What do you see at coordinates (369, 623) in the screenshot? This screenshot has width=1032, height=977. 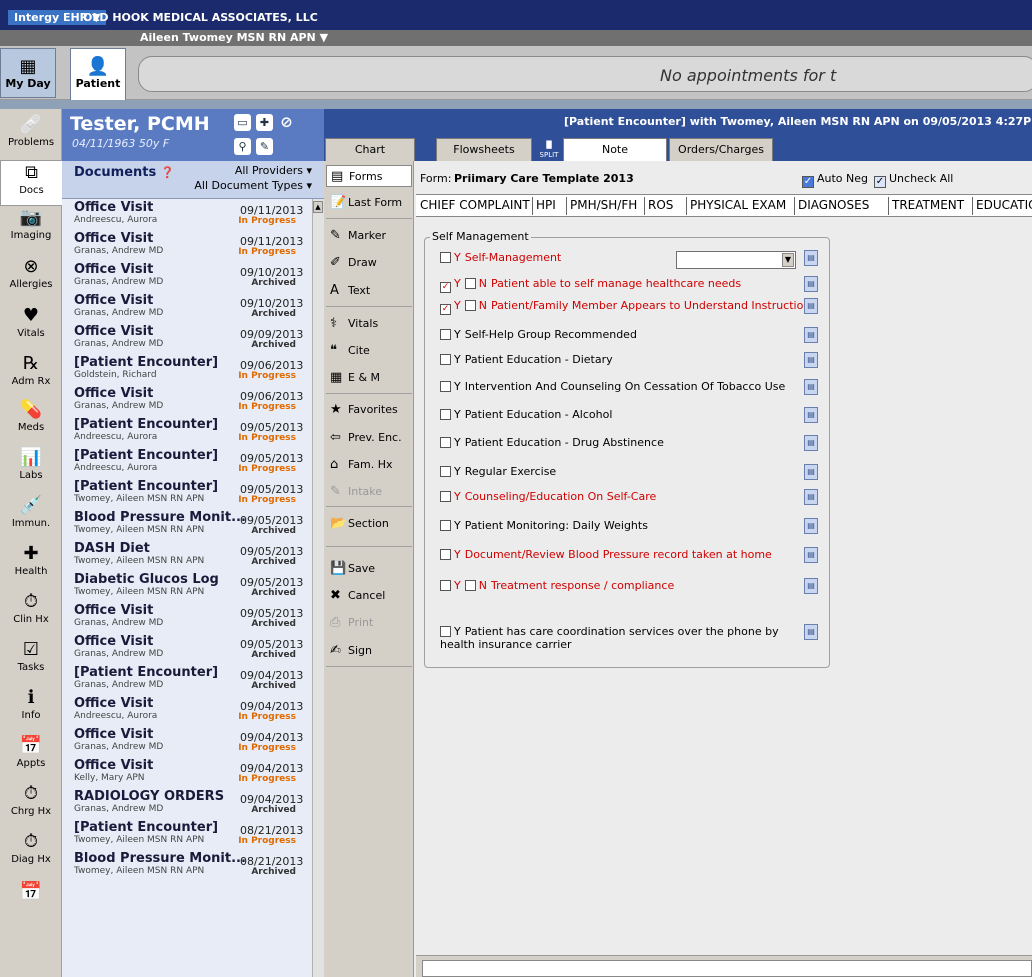 I see `print-button: ⎙ Print` at bounding box center [369, 623].